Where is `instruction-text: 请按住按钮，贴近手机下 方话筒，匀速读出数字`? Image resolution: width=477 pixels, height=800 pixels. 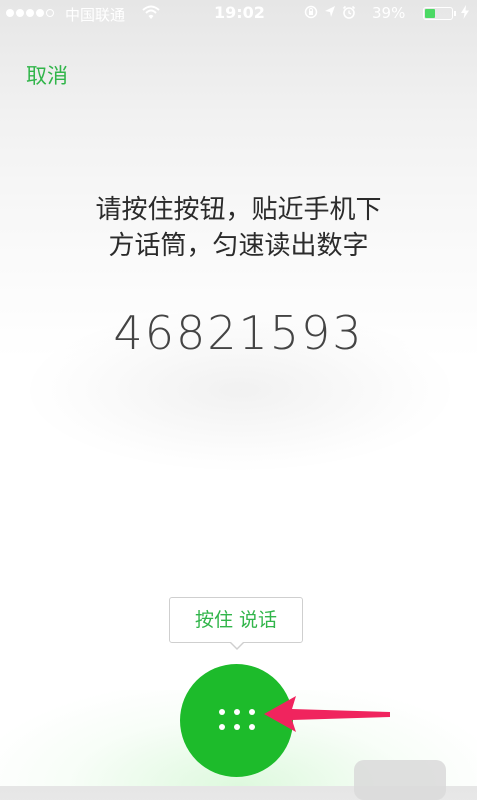 instruction-text: 请按住按钮，贴近手机下 方话筒，匀速读出数字 is located at coordinates (238, 228).